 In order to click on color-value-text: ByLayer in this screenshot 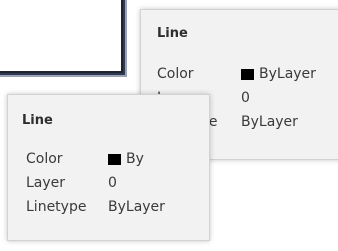, I will do `click(287, 74)`.